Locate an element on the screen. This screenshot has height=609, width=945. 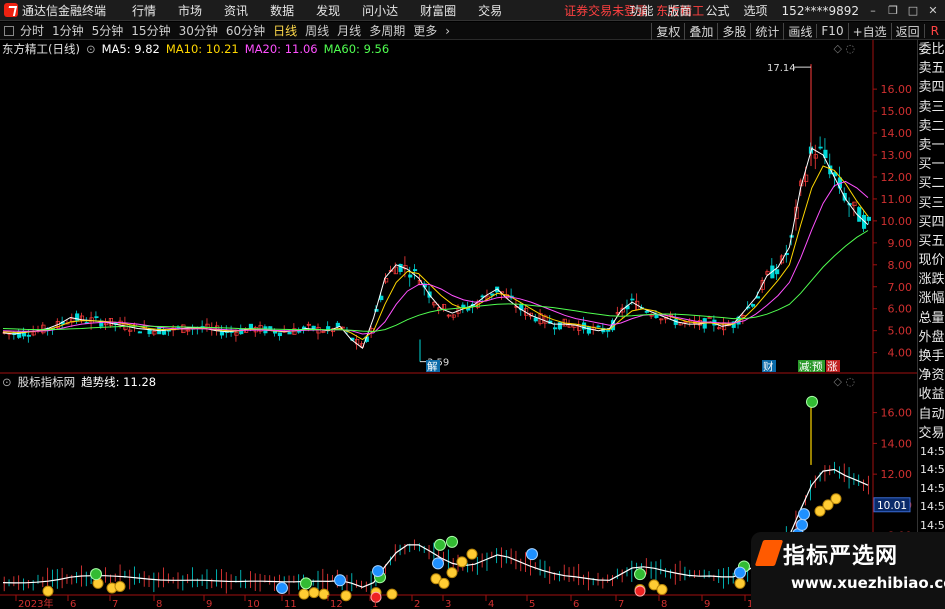
side-panel-item: 外盘 is located at coordinates (931, 337).